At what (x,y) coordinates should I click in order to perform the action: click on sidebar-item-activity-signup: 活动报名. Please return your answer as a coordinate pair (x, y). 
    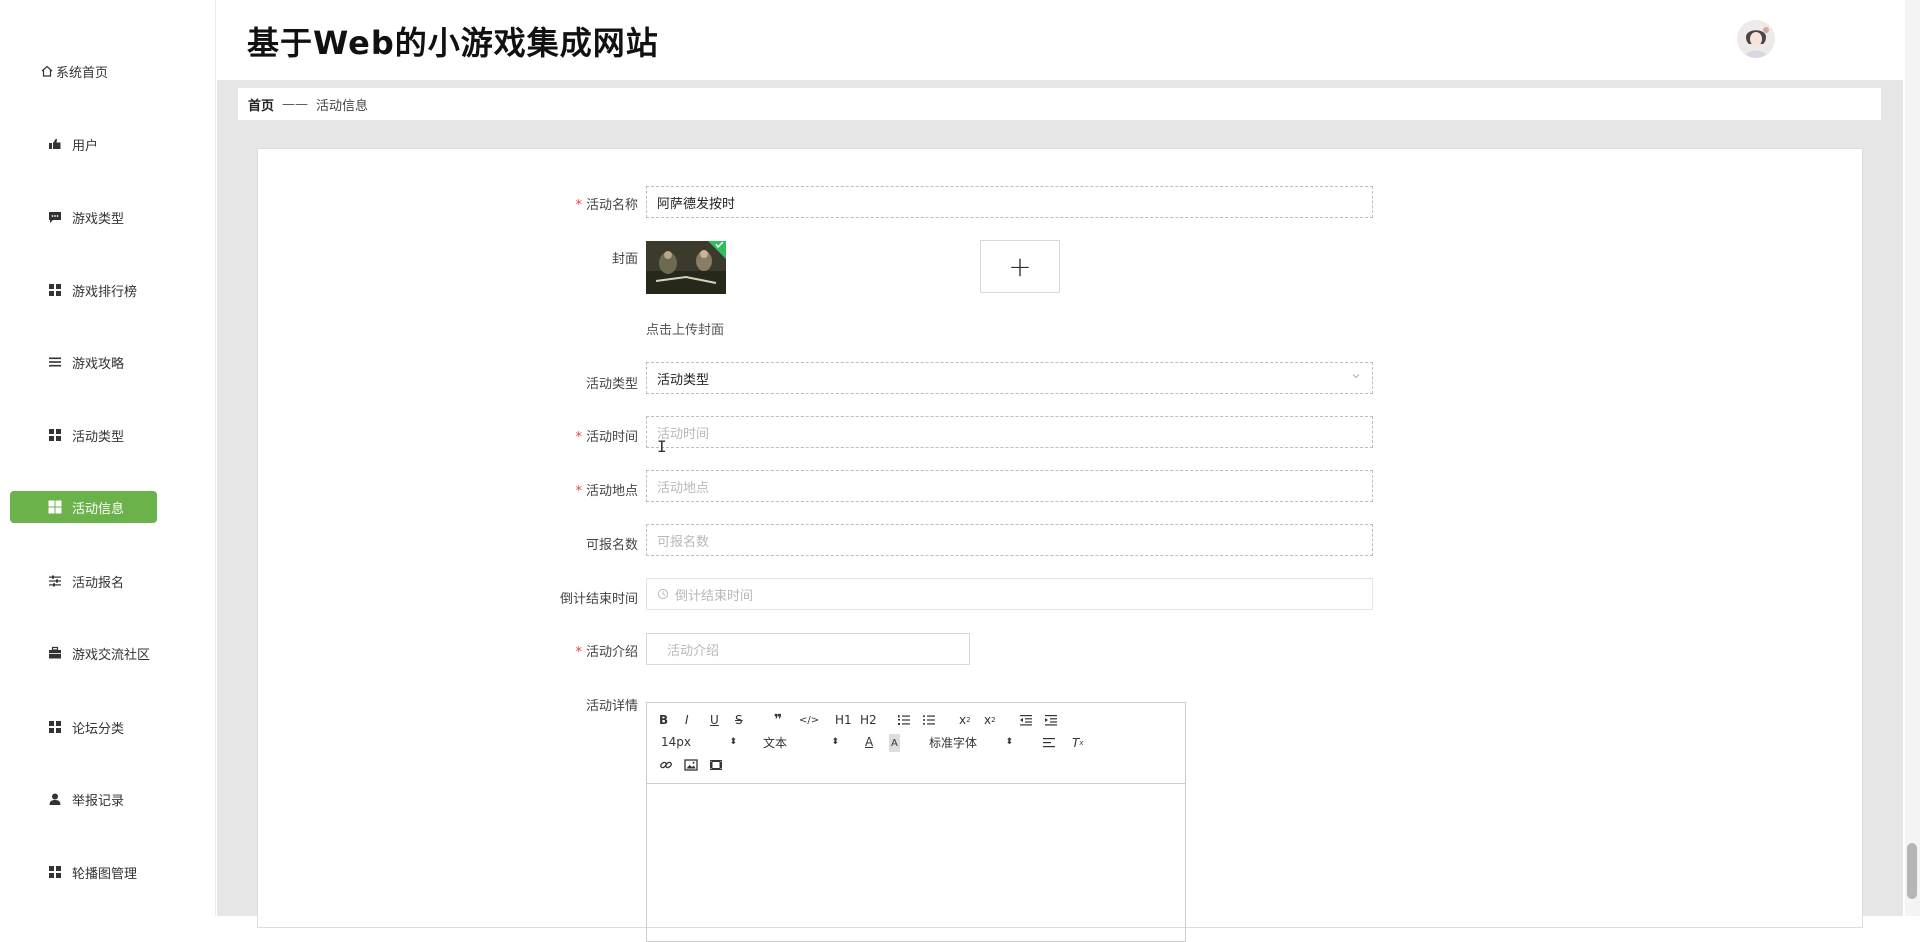
    Looking at the image, I should click on (83, 581).